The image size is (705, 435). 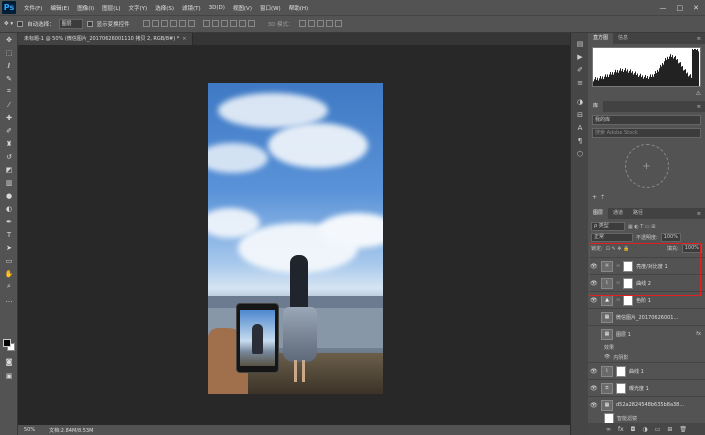 I want to click on tab-layers: 图层, so click(x=598, y=213).